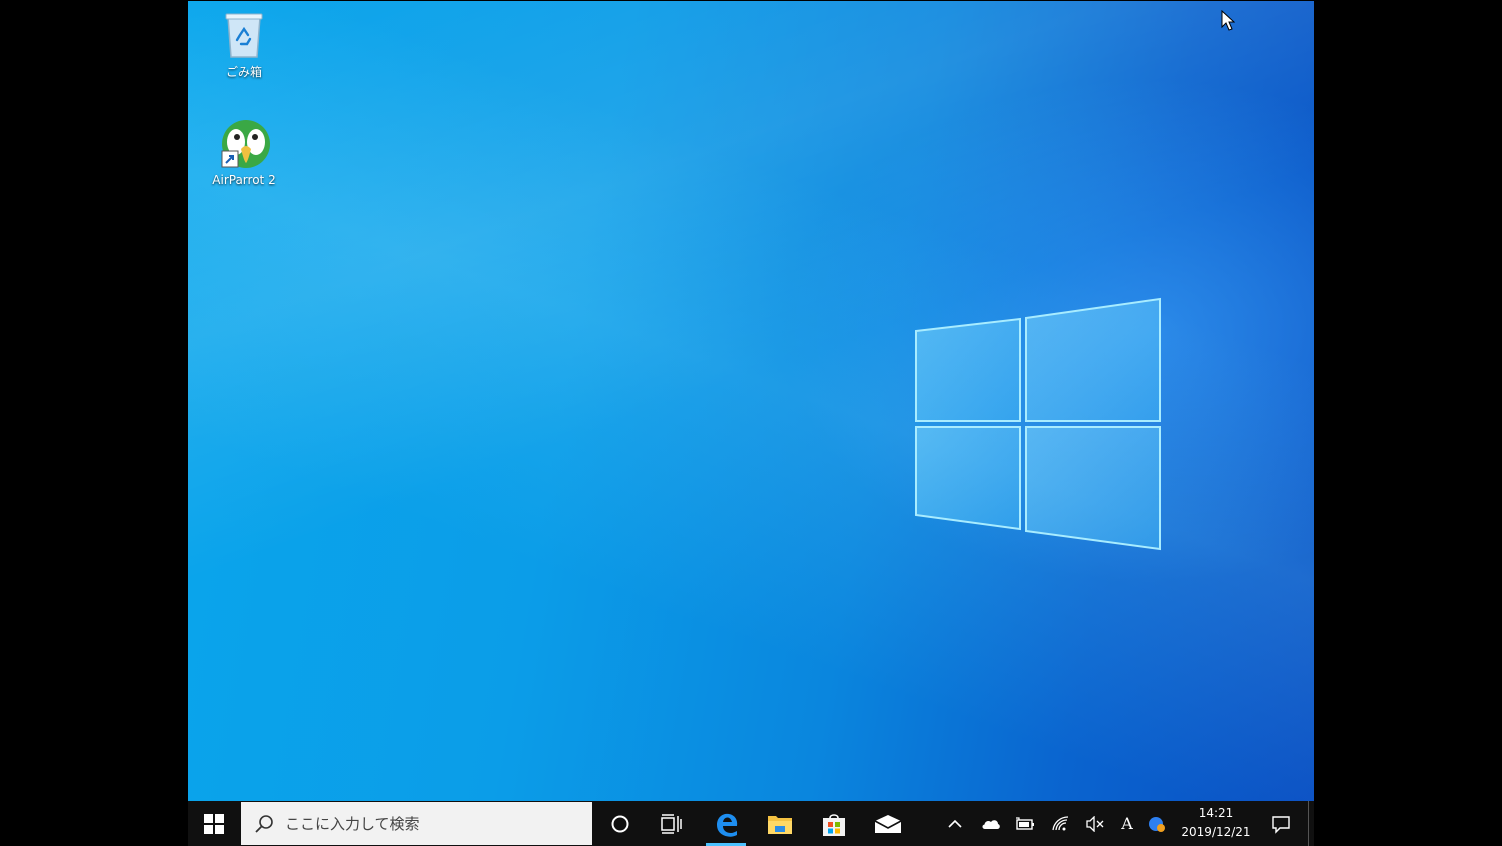 Image resolution: width=1502 pixels, height=846 pixels. Describe the element at coordinates (244, 35) in the screenshot. I see `recycle-bin-icon` at that location.